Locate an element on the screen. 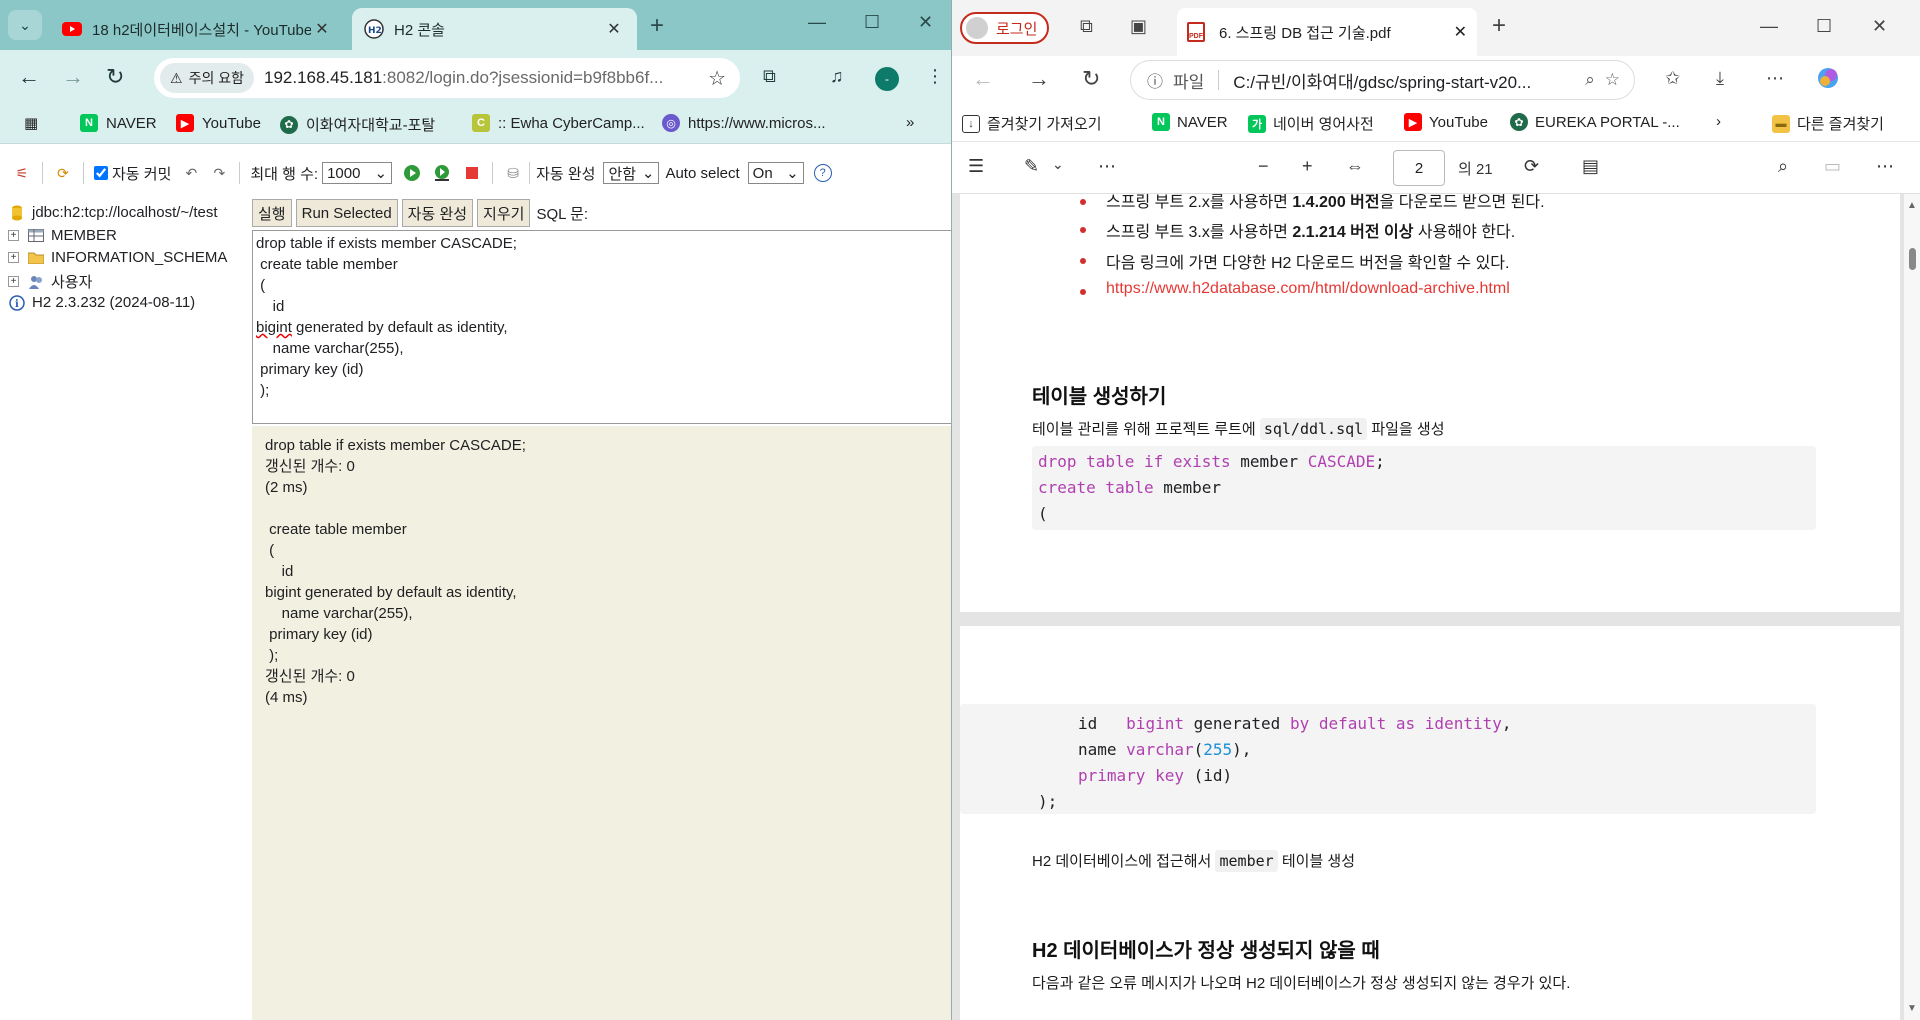  more-icon: ⋯ is located at coordinates (1775, 78).